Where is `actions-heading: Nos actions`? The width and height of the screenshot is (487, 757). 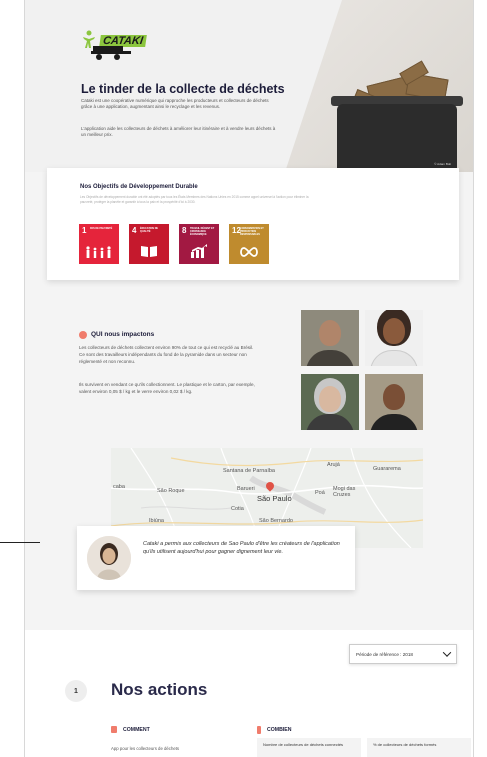
actions-heading: Nos actions is located at coordinates (159, 689).